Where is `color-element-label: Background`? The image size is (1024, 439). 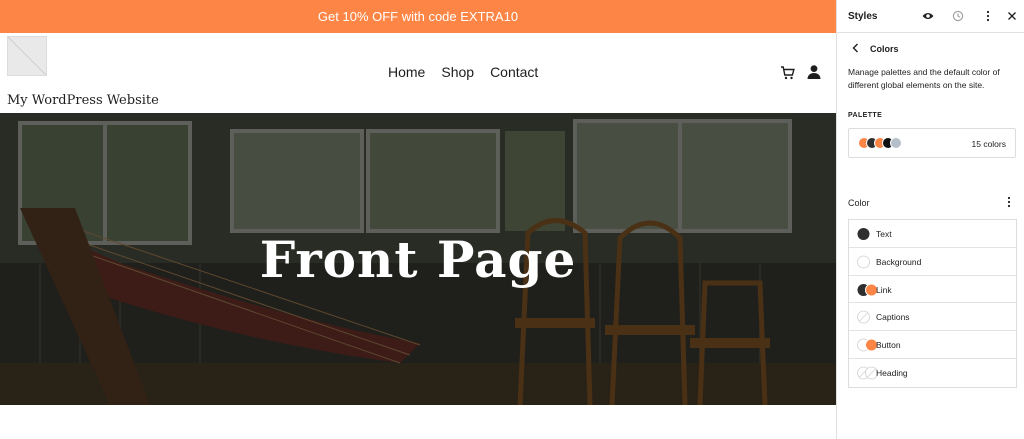 color-element-label: Background is located at coordinates (899, 261).